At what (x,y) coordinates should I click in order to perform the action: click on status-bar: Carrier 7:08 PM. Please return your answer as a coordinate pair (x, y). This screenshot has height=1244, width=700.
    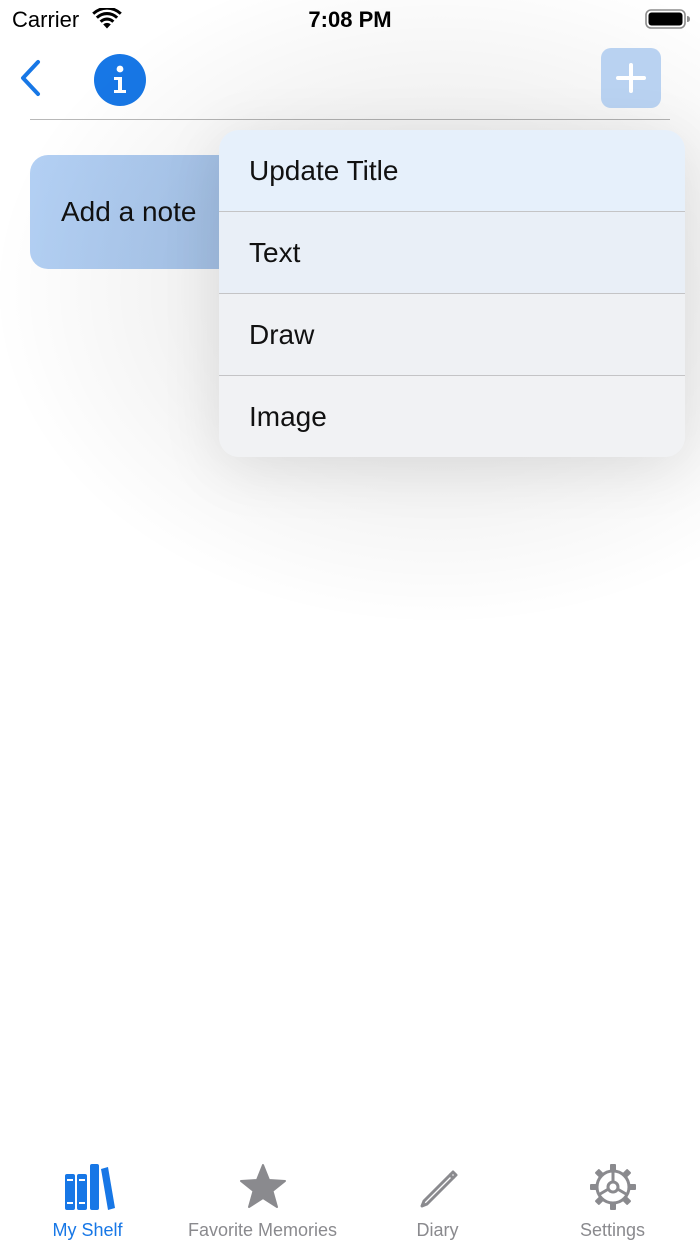
    Looking at the image, I should click on (350, 20).